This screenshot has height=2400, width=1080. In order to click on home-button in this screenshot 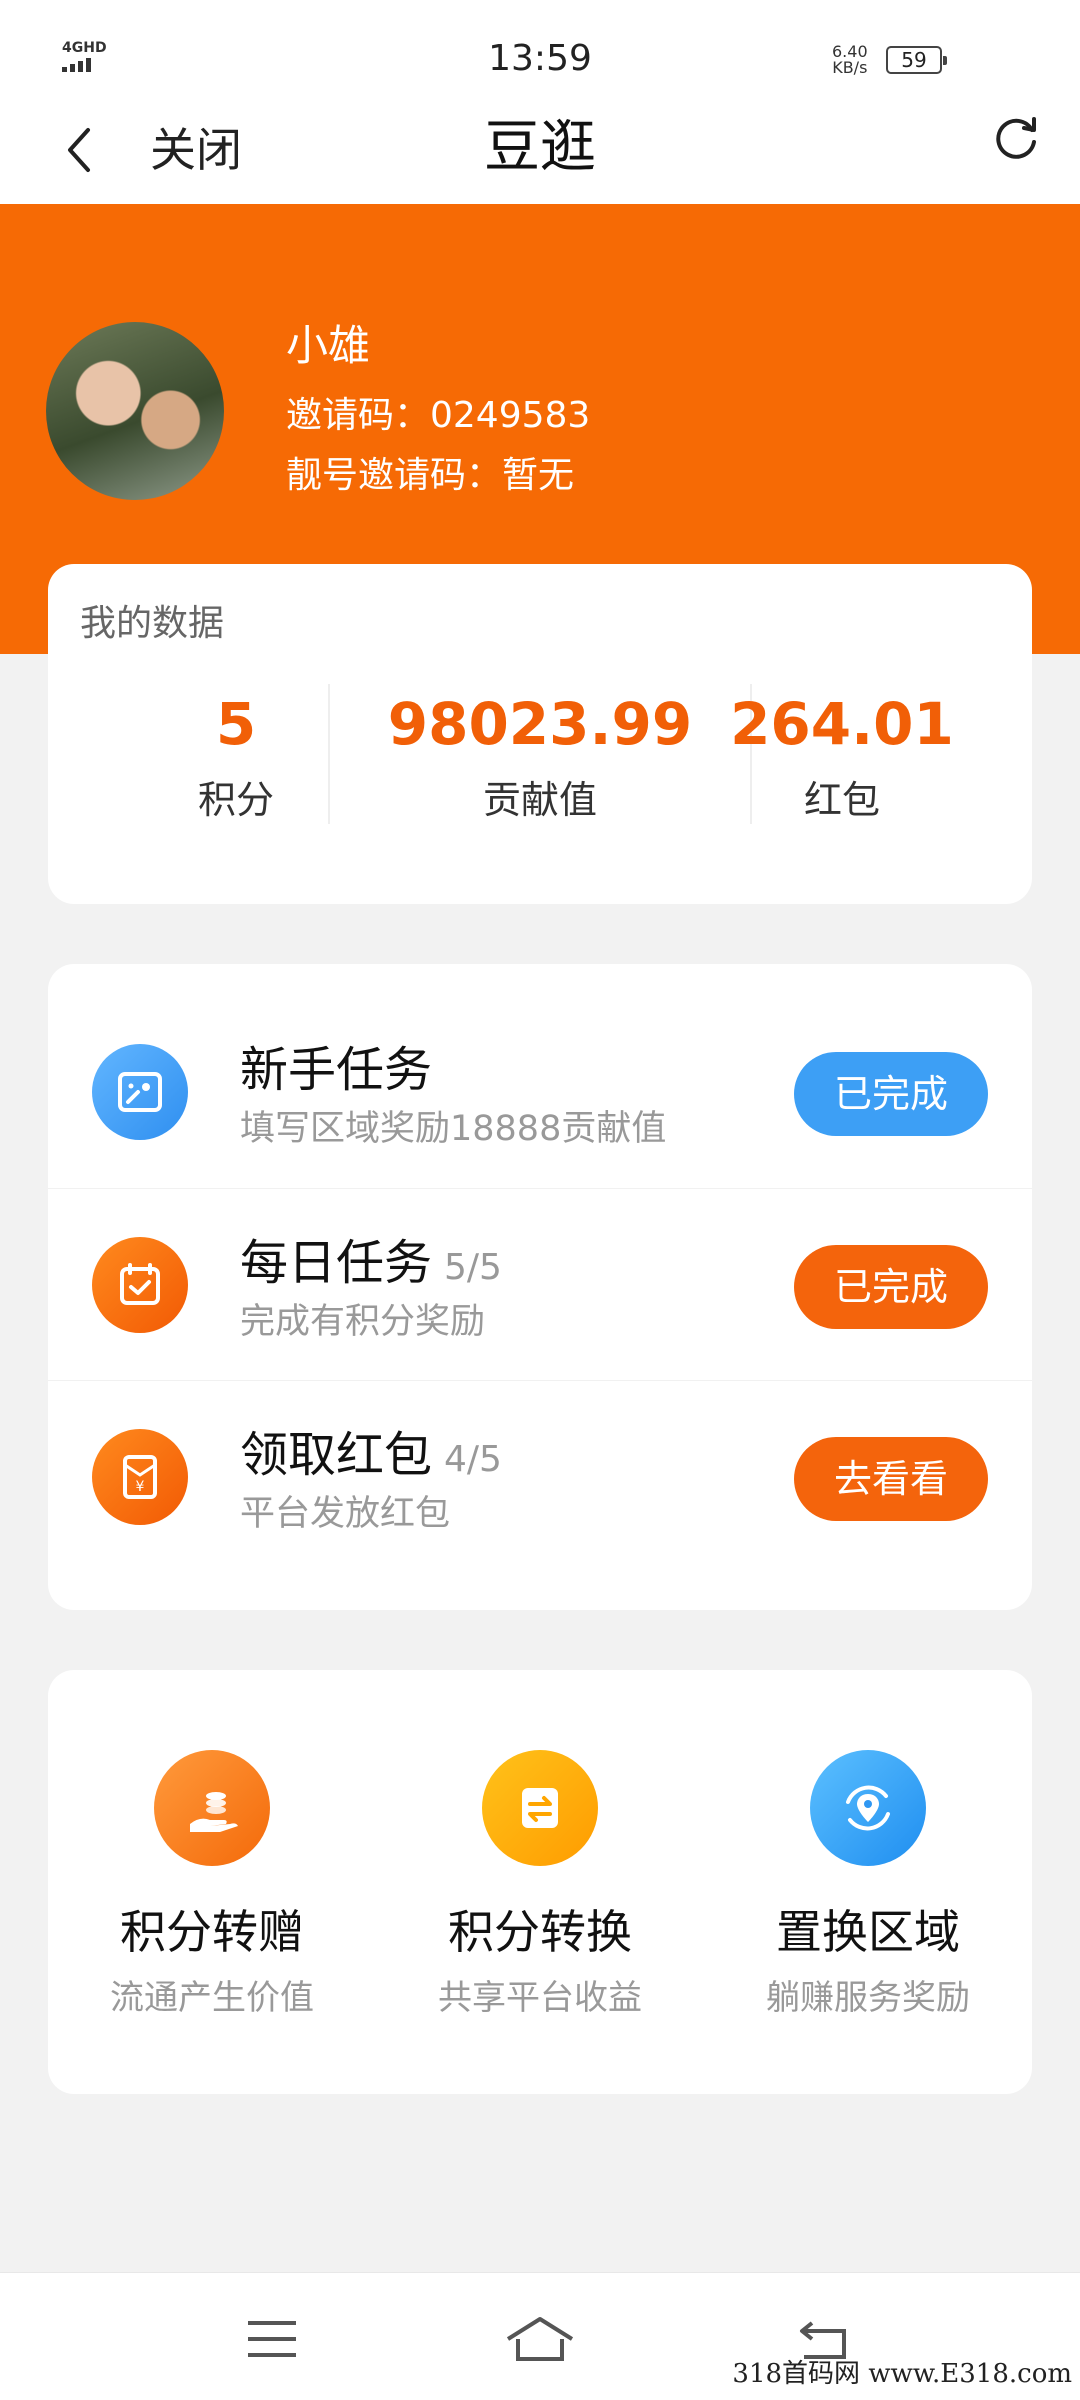, I will do `click(540, 2339)`.